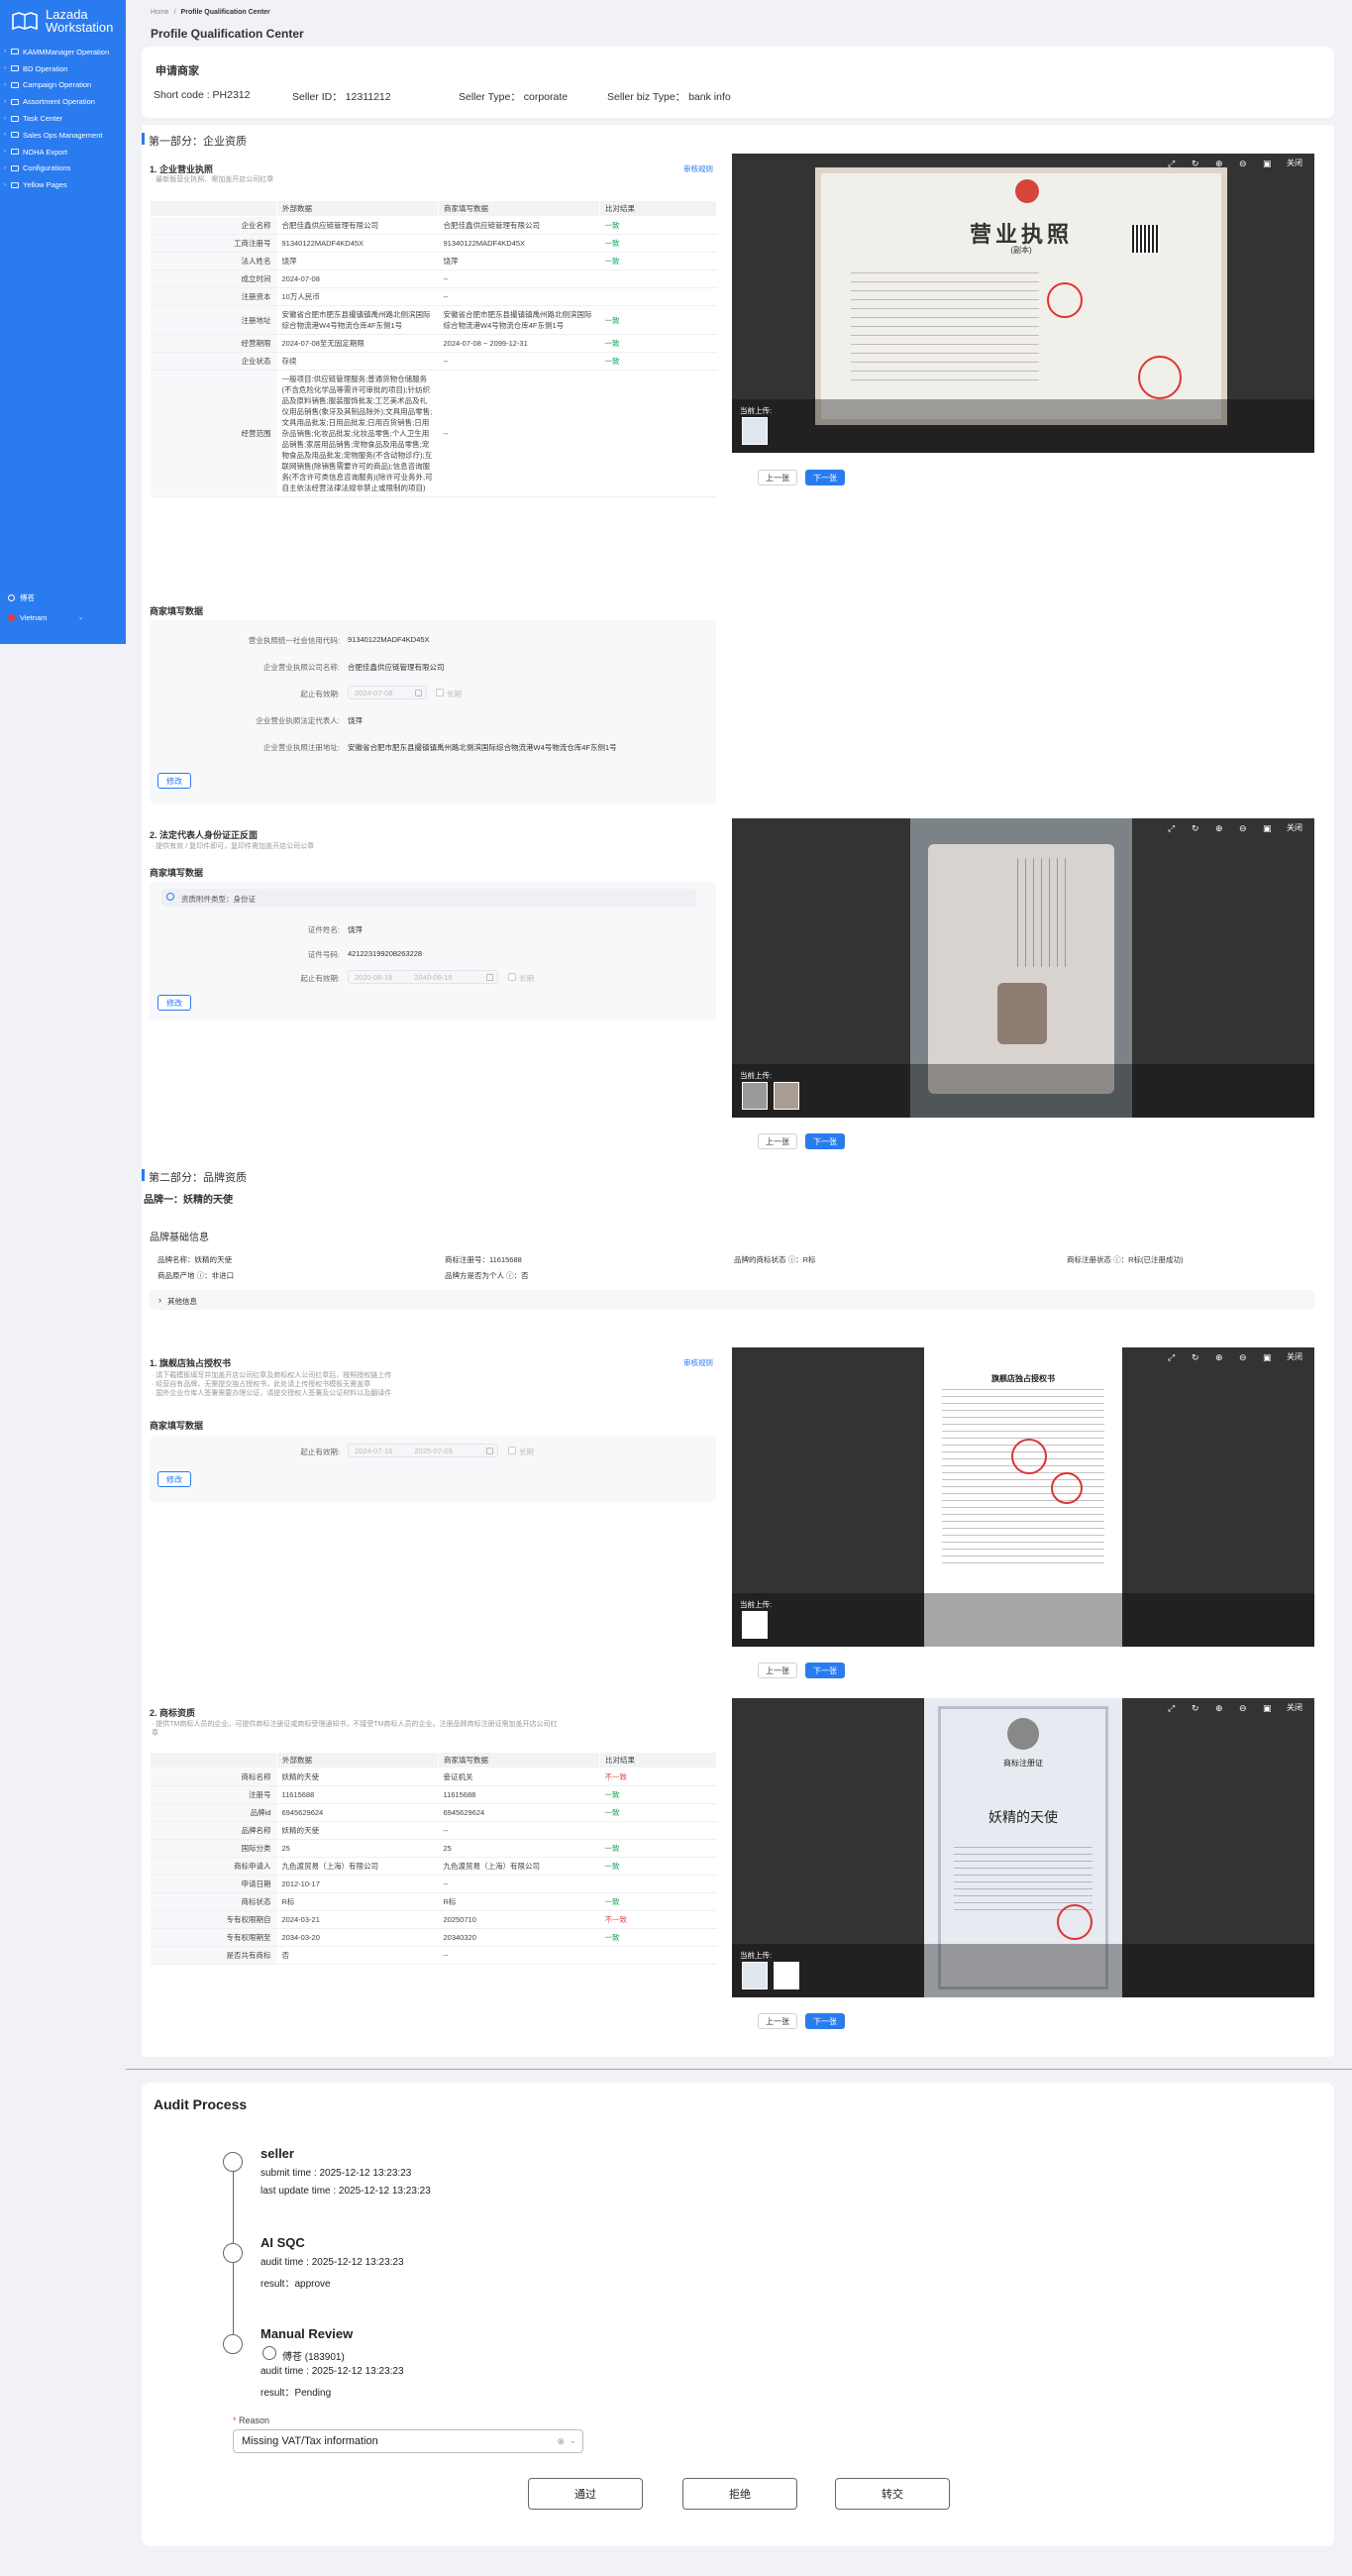 The height and width of the screenshot is (2576, 1352). Describe the element at coordinates (63, 184) in the screenshot. I see `sidebar-item: › Yellow Pages` at that location.